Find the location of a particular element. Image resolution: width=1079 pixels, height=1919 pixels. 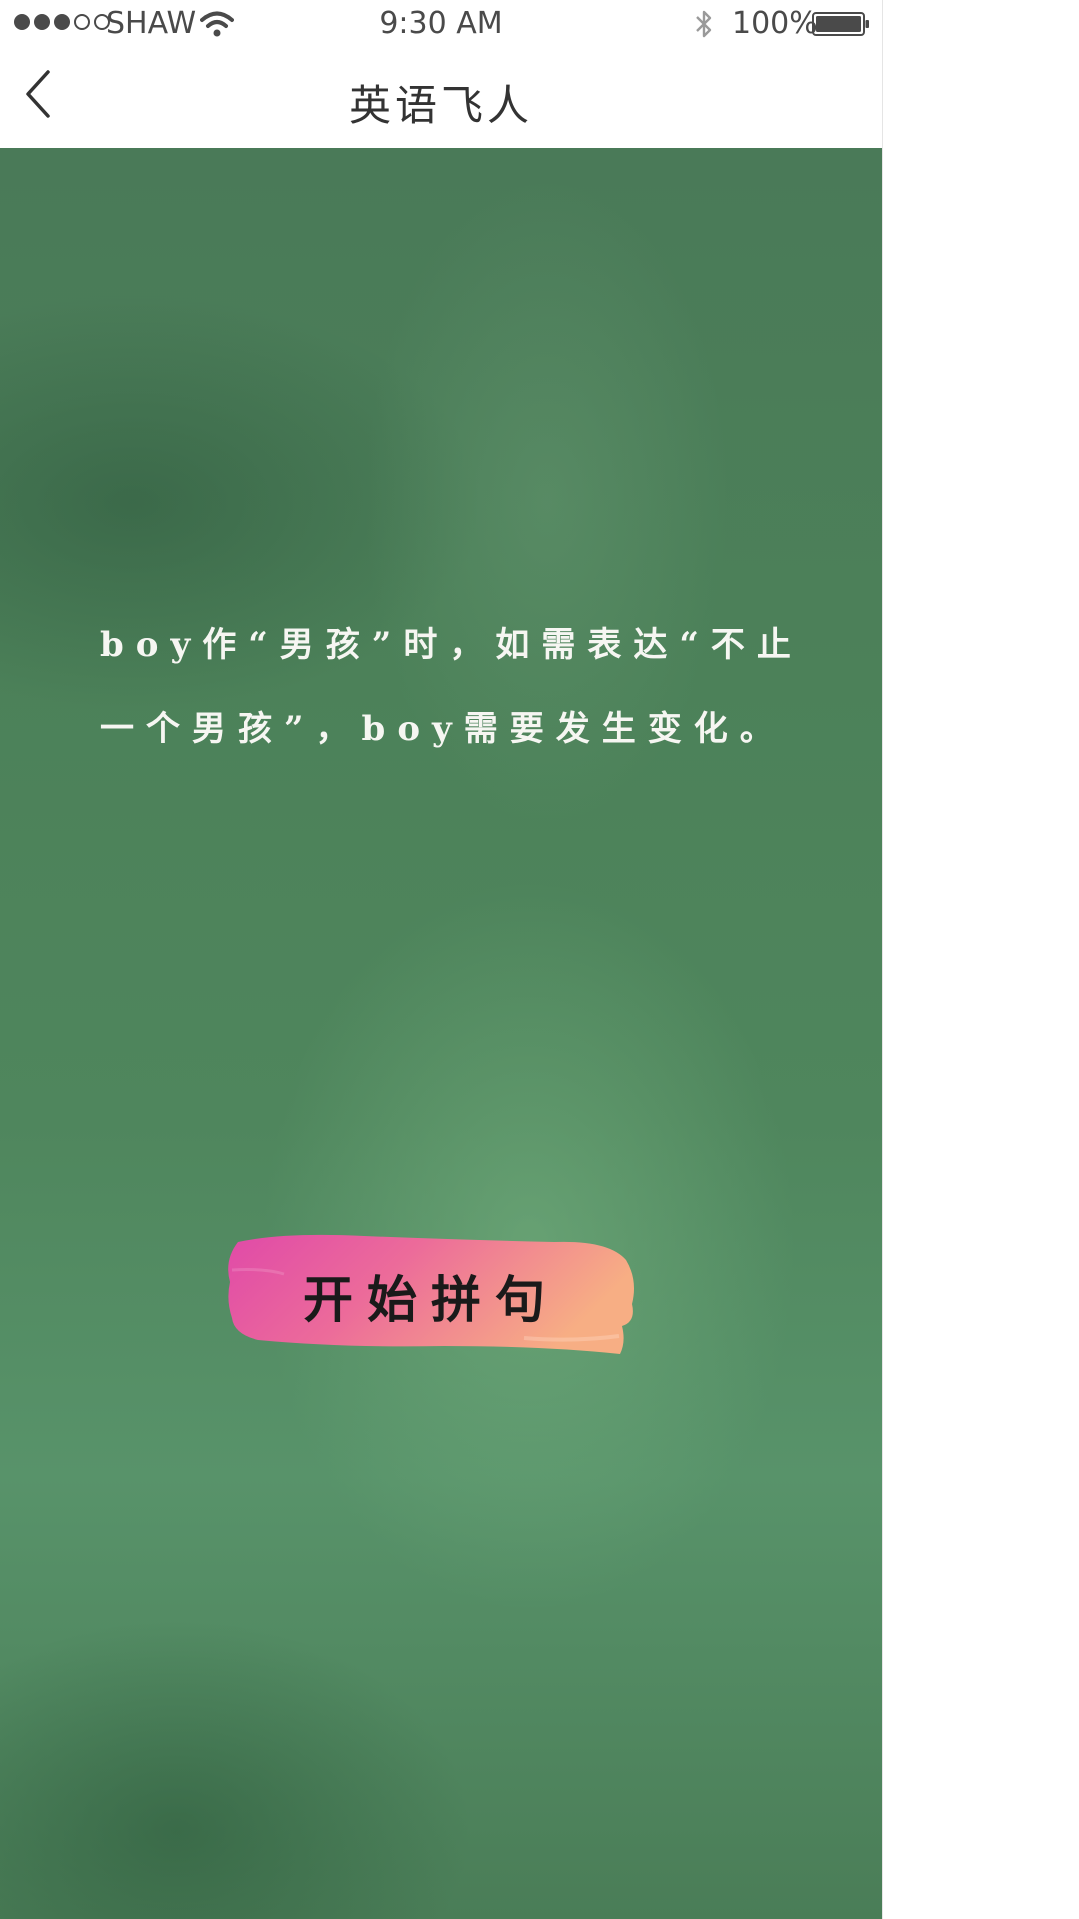

bluetooth-icon is located at coordinates (704, 24).